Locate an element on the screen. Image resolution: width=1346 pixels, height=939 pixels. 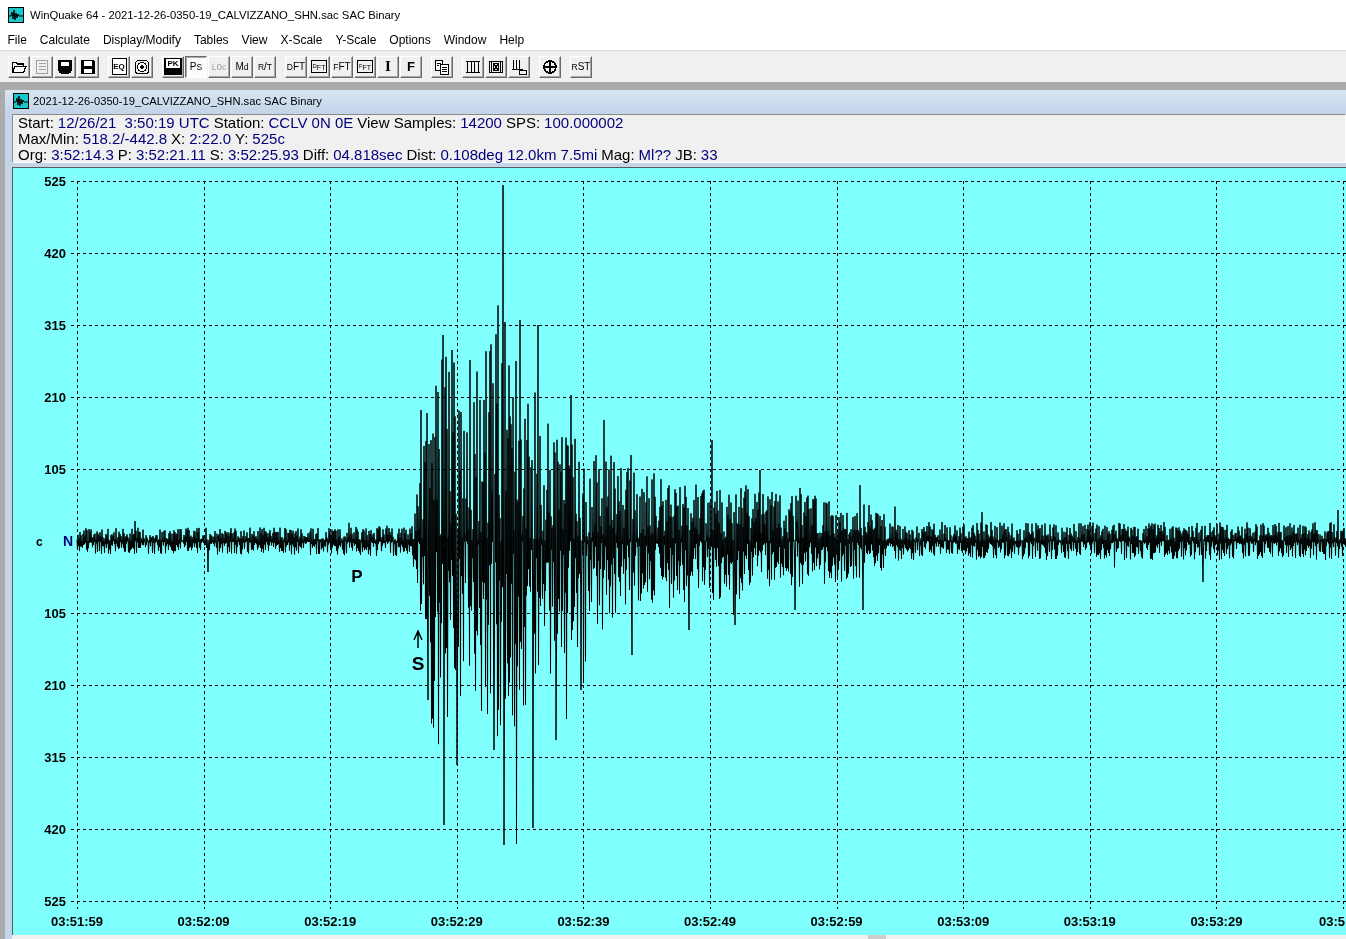
x-axis-label: 03:51:59 is located at coordinates (77, 921).